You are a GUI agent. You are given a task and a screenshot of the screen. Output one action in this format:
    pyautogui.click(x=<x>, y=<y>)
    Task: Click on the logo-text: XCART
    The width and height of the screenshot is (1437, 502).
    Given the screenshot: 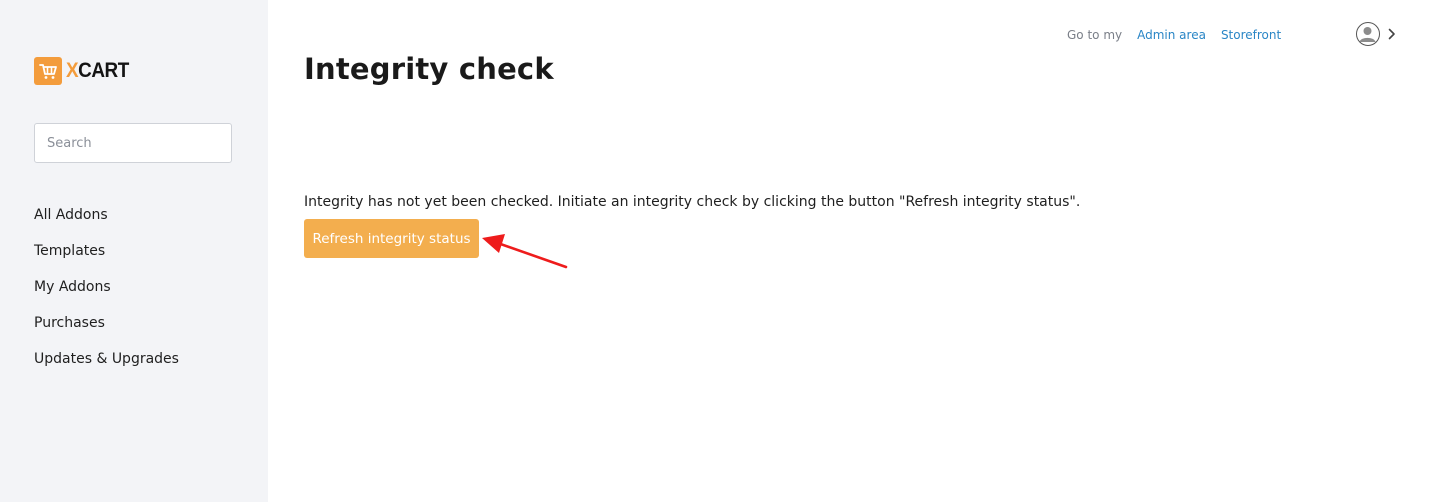 What is the action you would take?
    pyautogui.click(x=97, y=71)
    